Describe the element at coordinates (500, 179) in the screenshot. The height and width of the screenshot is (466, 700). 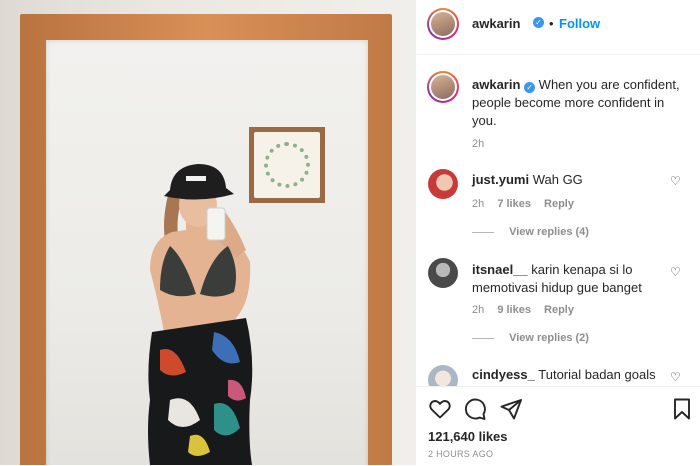
I see `comment-username: just.yumi` at that location.